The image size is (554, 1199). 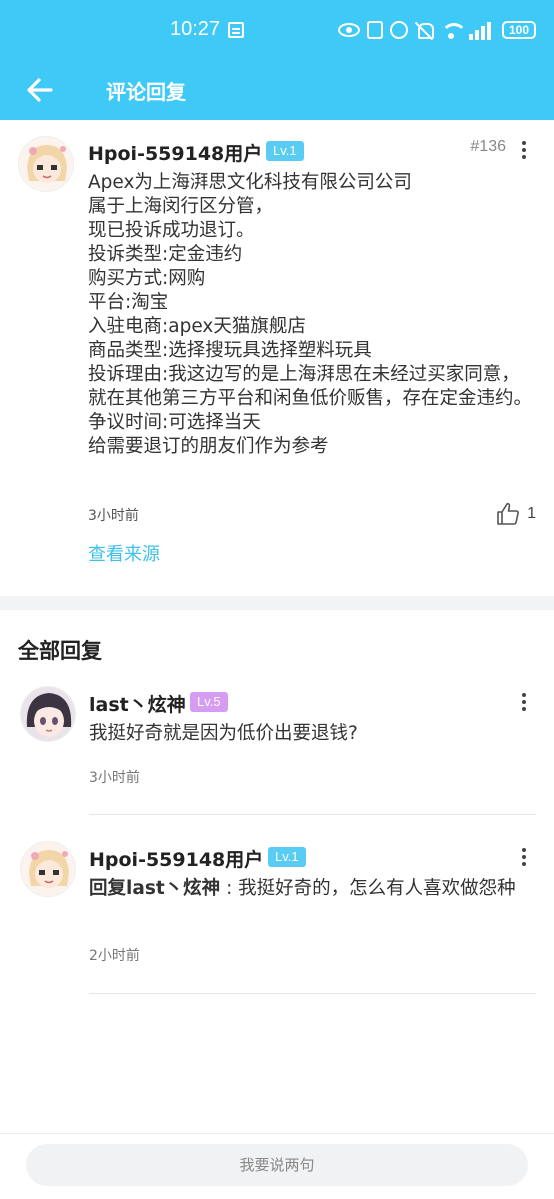 I want to click on comment-line: 平台:淘宝, so click(x=128, y=302).